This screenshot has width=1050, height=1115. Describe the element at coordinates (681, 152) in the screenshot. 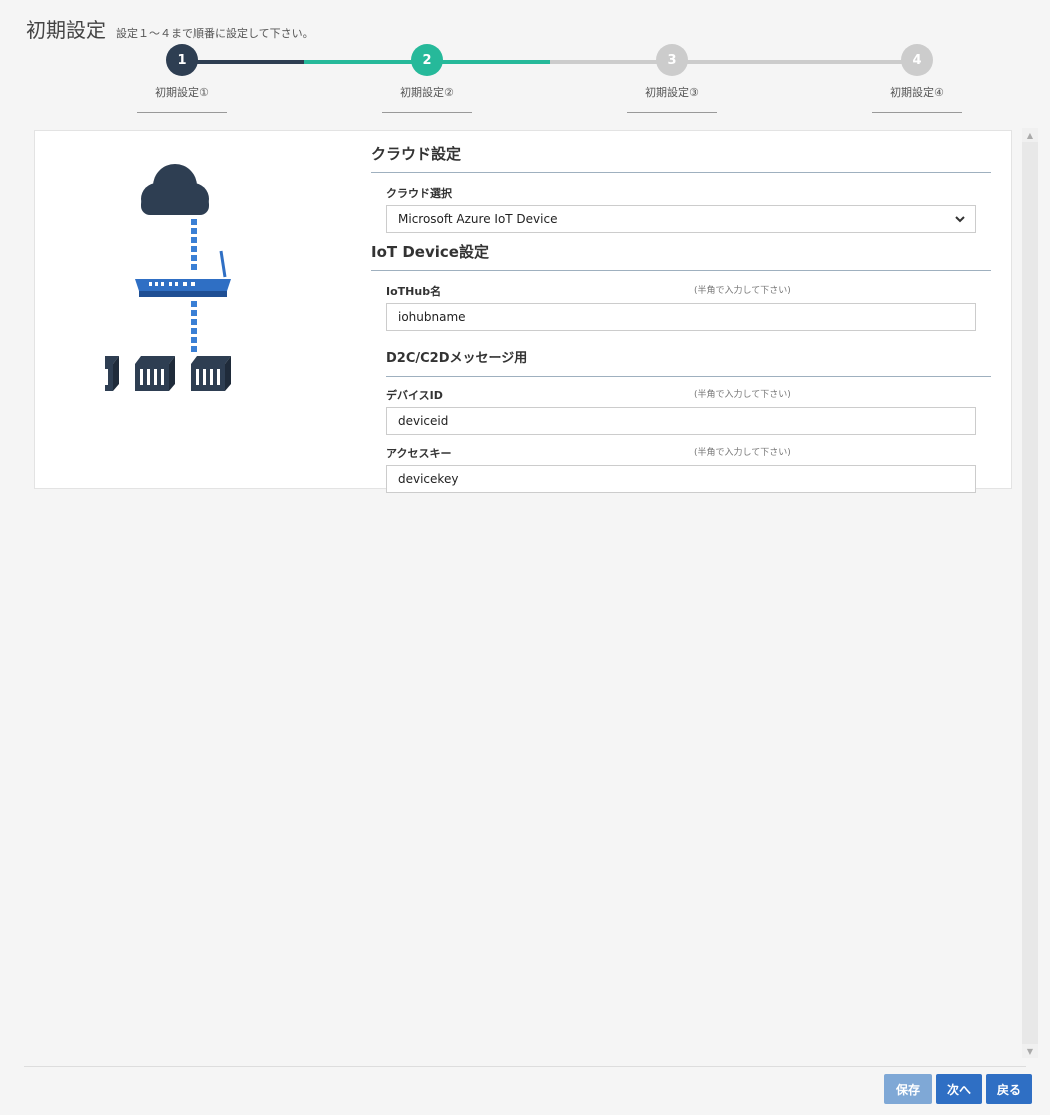

I see `cloud-section-title: クラウド設定` at that location.